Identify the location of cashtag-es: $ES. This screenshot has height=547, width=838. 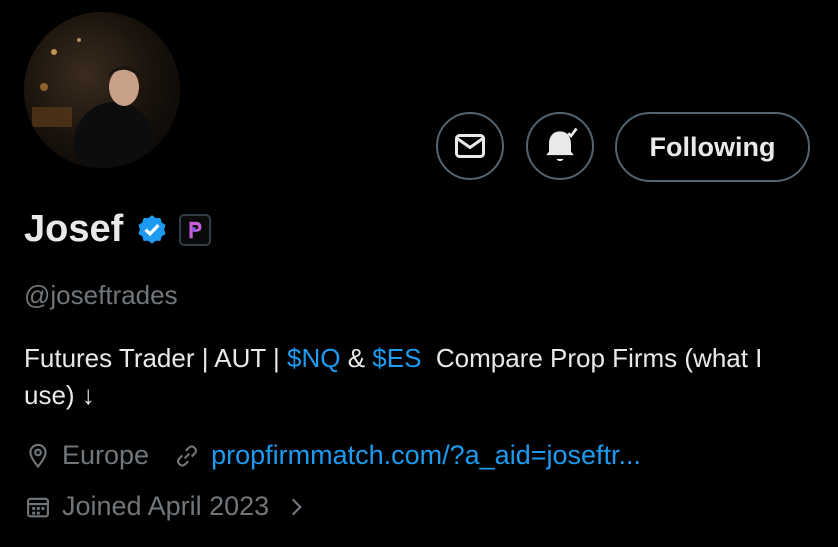
(396, 358).